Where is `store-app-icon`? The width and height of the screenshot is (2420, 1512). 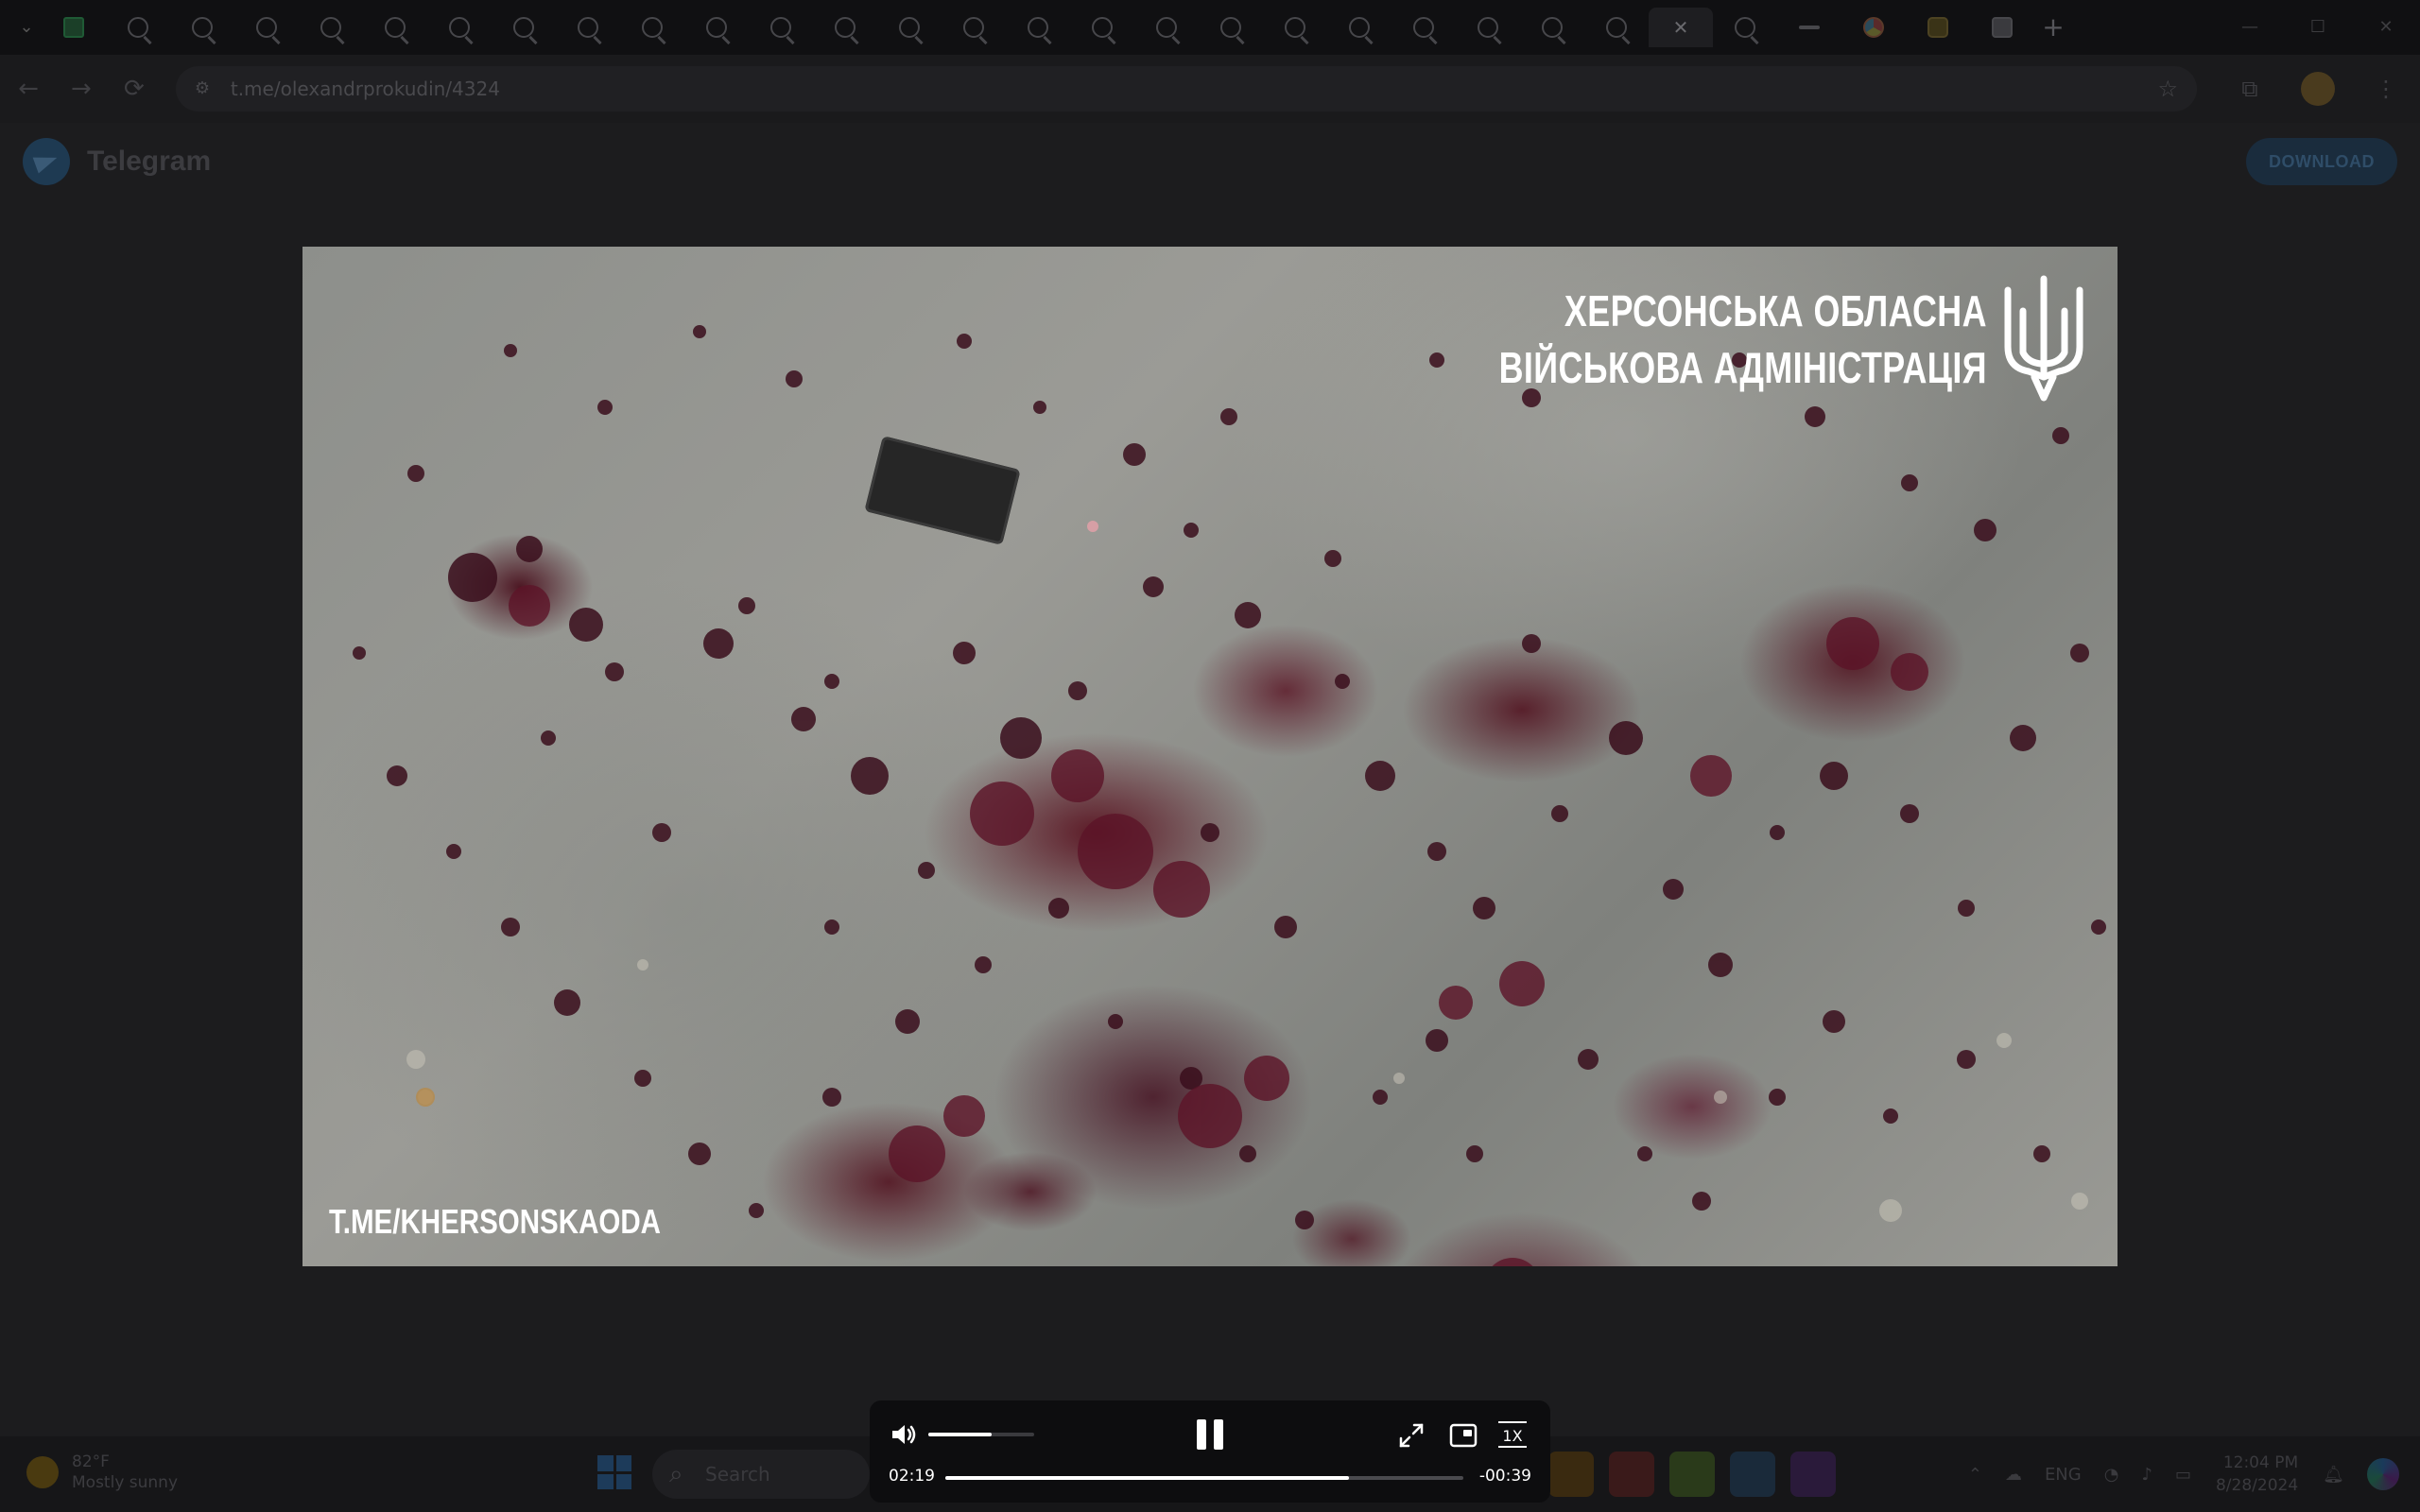
store-app-icon is located at coordinates (1631, 1474).